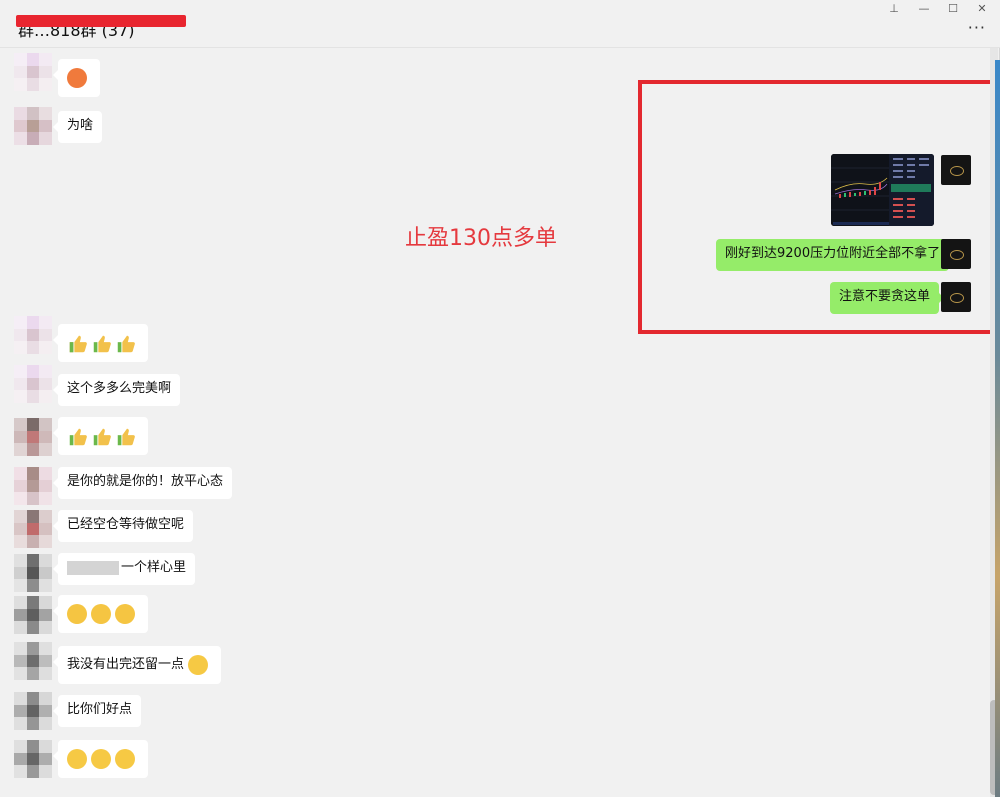 This screenshot has width=1000, height=797. I want to click on message-text: 这个多多么完美啊, so click(119, 388).